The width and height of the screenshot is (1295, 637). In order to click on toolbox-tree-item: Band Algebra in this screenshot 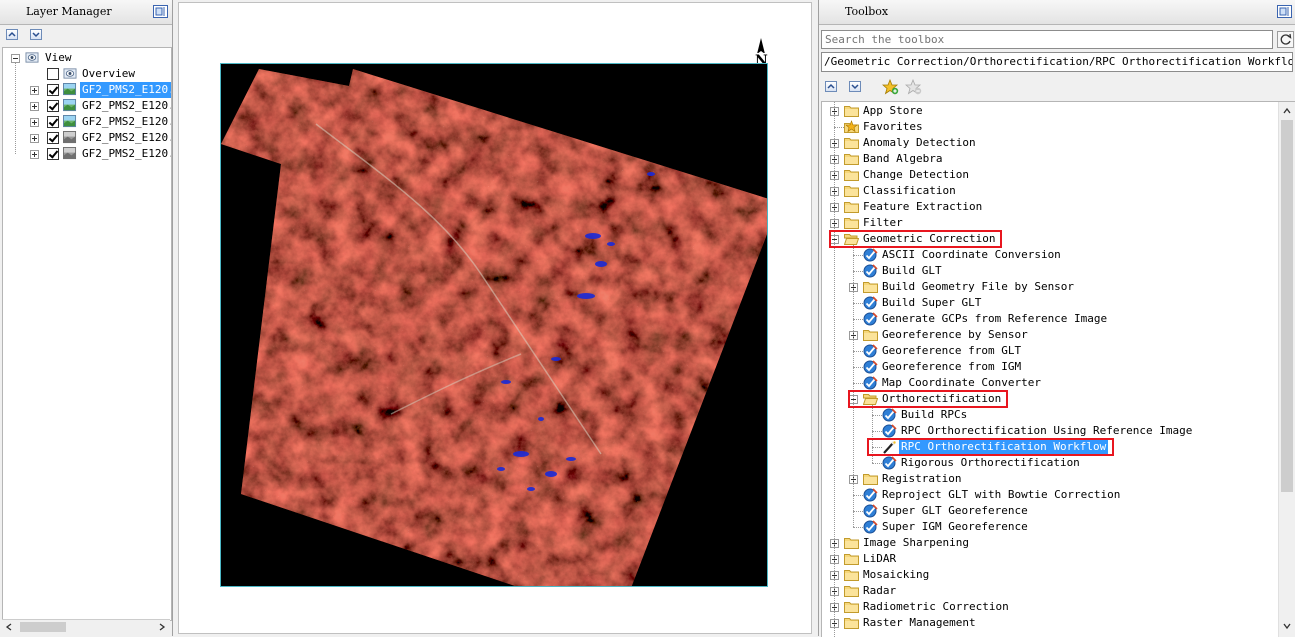, I will do `click(1049, 159)`.